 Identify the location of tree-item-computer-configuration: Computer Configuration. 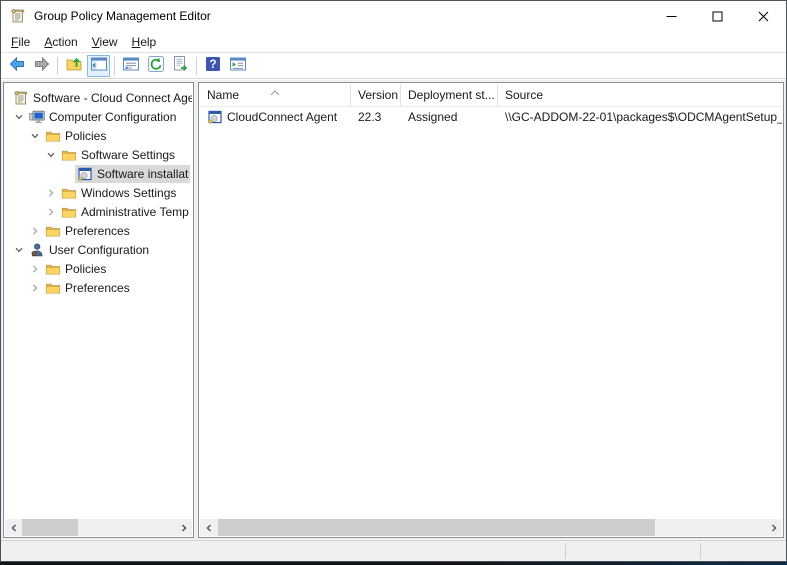
(98, 116).